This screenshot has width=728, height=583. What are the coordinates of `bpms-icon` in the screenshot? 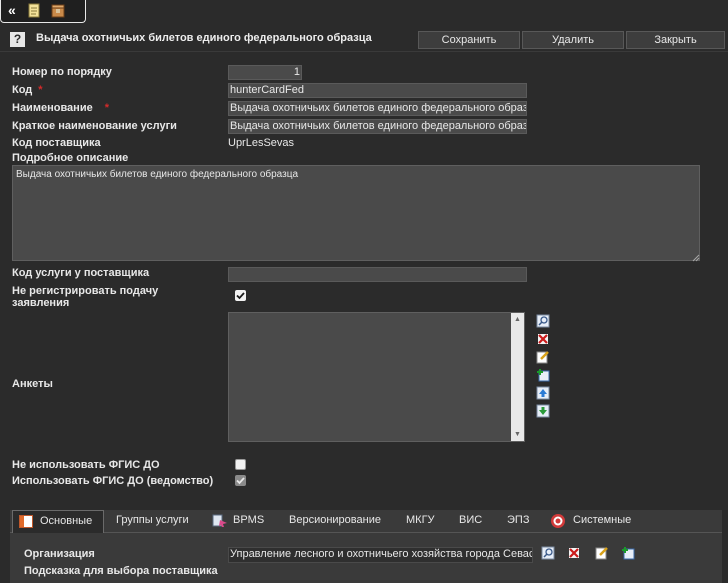 It's located at (219, 520).